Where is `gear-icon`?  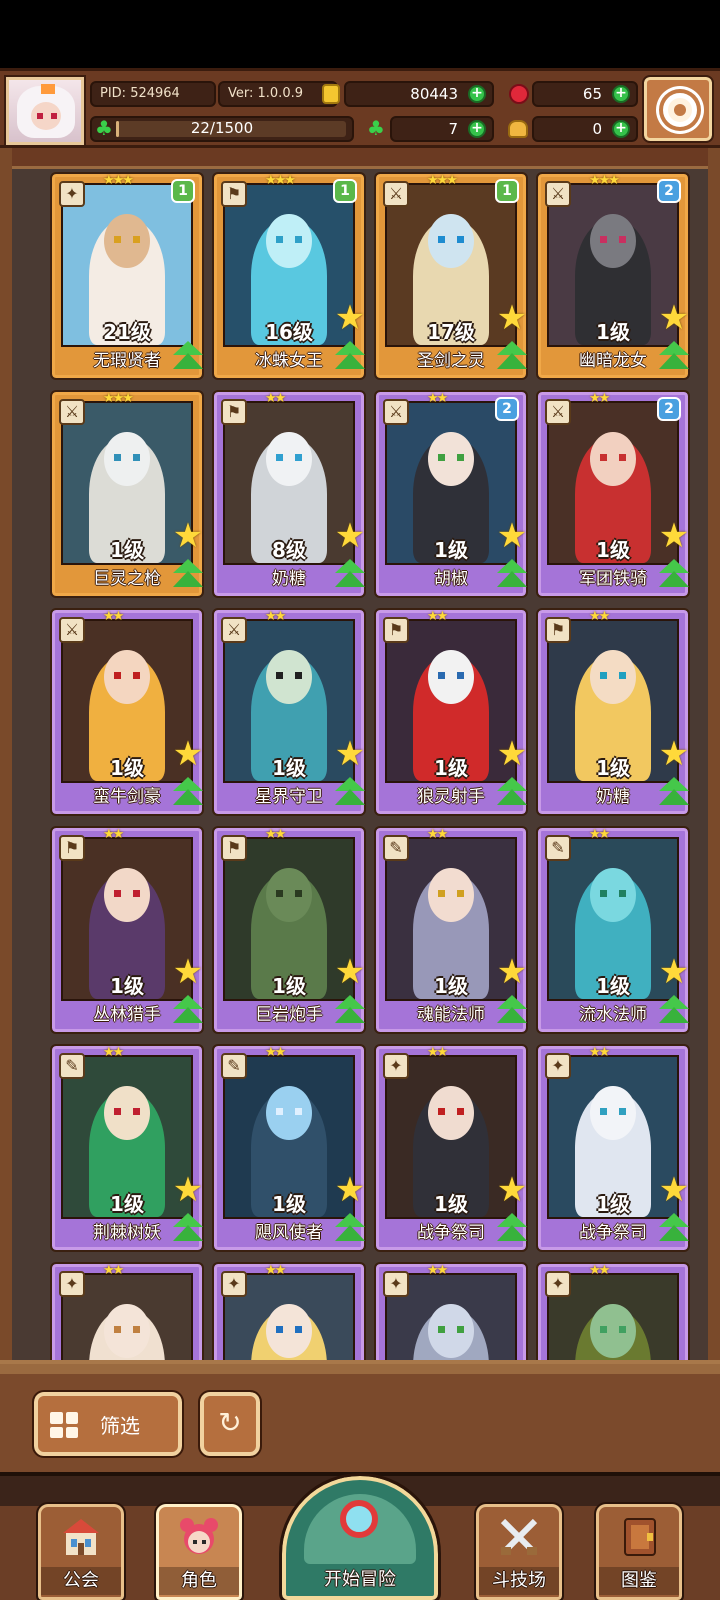 gear-icon is located at coordinates (680, 110).